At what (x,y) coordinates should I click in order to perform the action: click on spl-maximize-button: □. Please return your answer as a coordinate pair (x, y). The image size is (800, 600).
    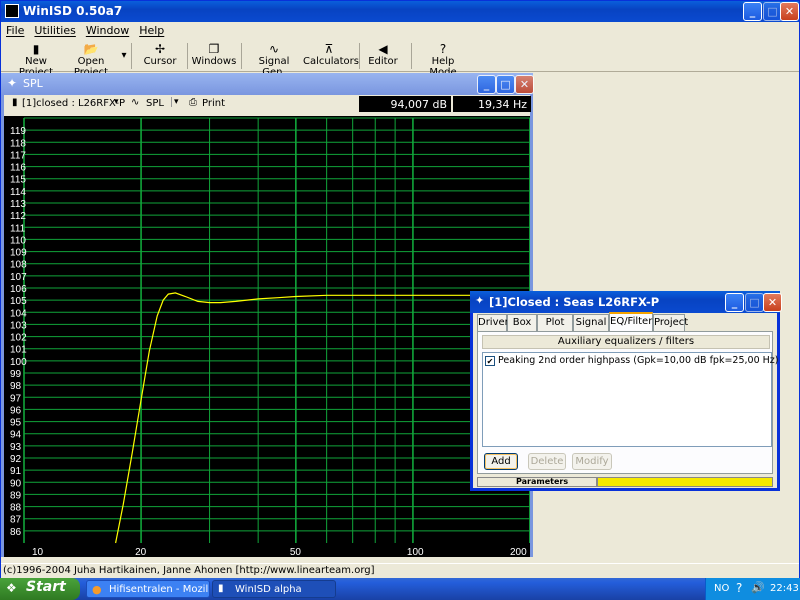
    Looking at the image, I should click on (505, 84).